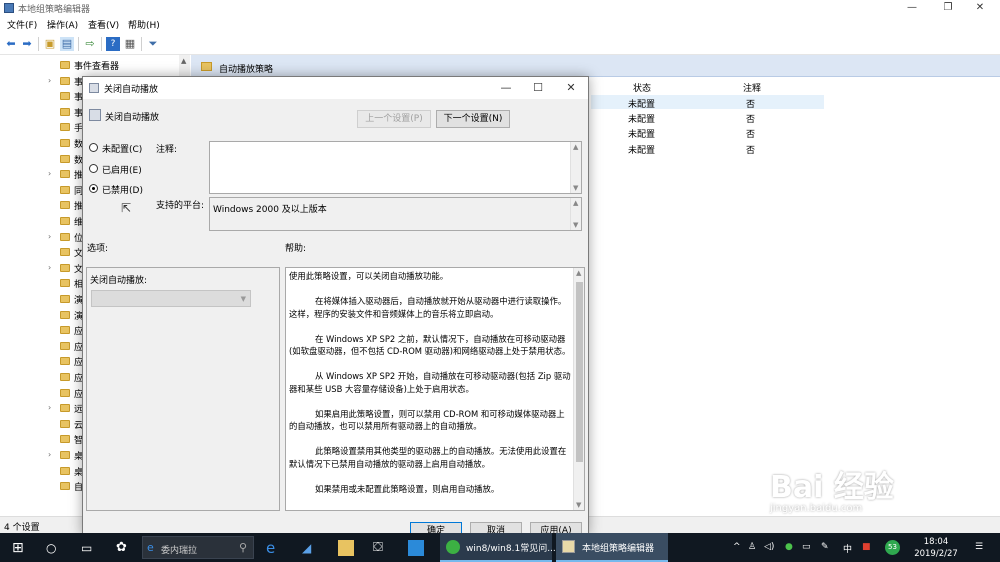 This screenshot has height=562, width=1000. Describe the element at coordinates (752, 547) in the screenshot. I see `person-icon: ♙` at that location.